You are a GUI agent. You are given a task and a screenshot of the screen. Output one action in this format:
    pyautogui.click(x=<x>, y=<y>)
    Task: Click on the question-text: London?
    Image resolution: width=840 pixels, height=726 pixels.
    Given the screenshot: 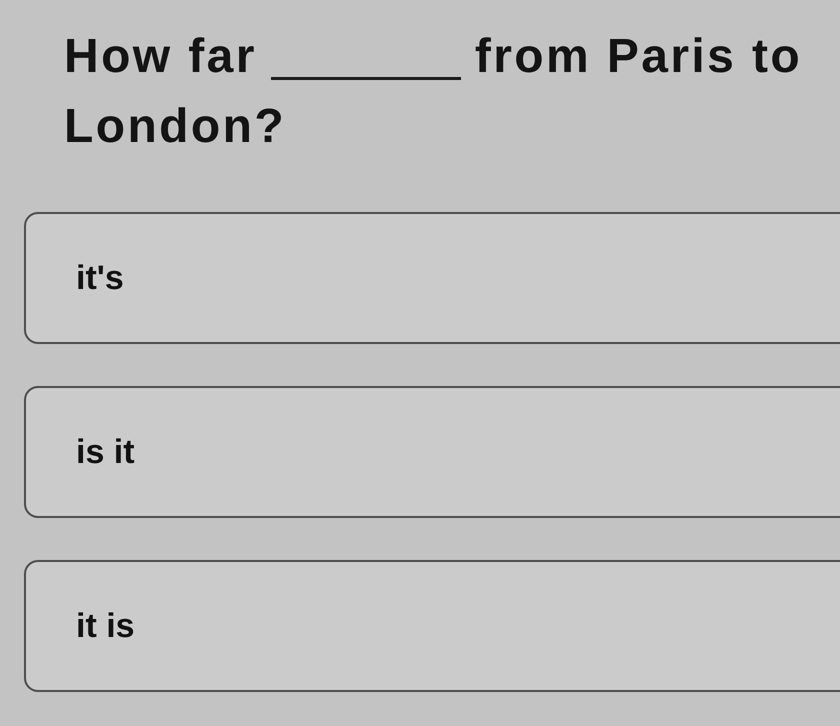 What is the action you would take?
    pyautogui.click(x=175, y=127)
    